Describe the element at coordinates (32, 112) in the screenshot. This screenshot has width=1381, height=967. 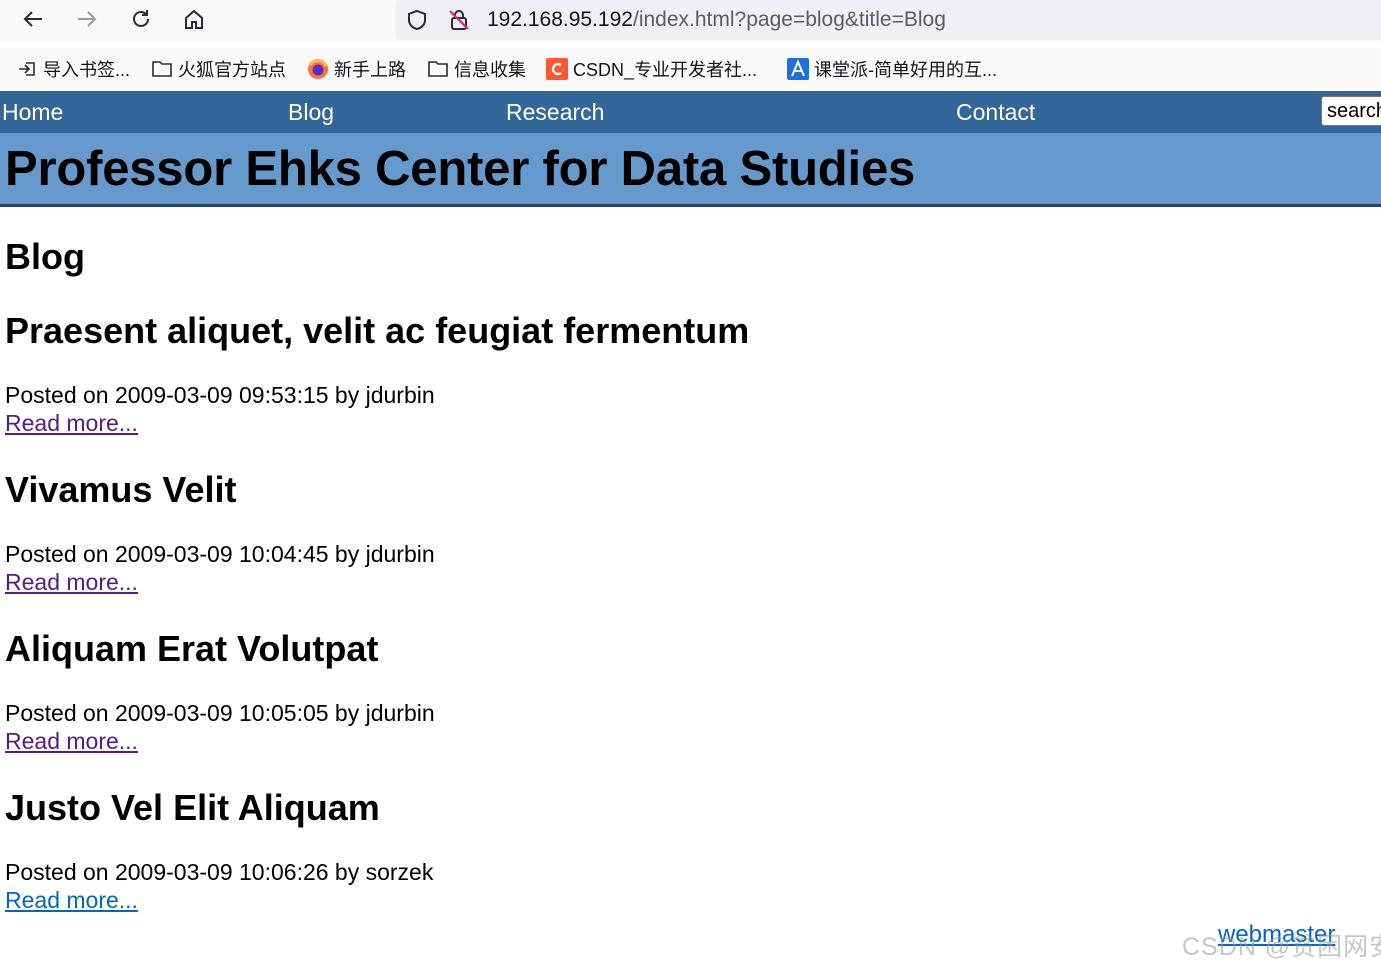
I see `nav-home: Home` at that location.